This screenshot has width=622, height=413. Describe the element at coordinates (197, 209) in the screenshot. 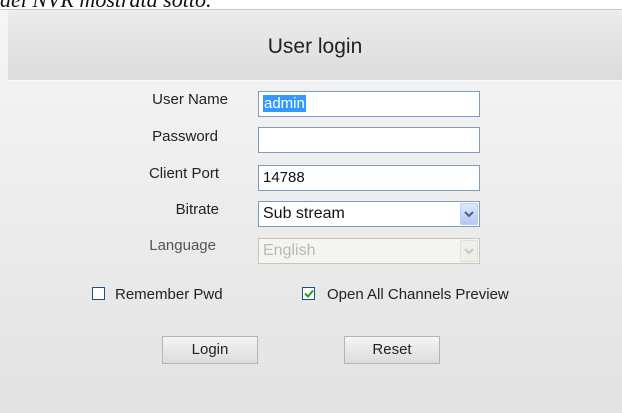

I see `bitrate-label: Bitrate` at that location.